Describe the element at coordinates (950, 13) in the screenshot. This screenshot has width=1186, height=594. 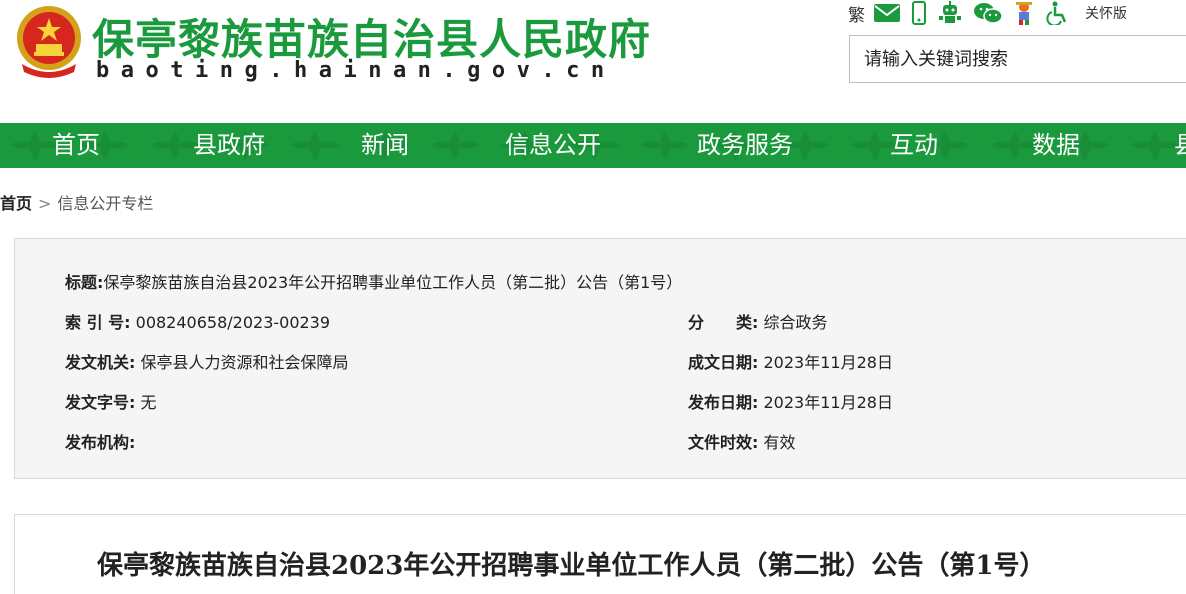
I see `robot-icon` at that location.